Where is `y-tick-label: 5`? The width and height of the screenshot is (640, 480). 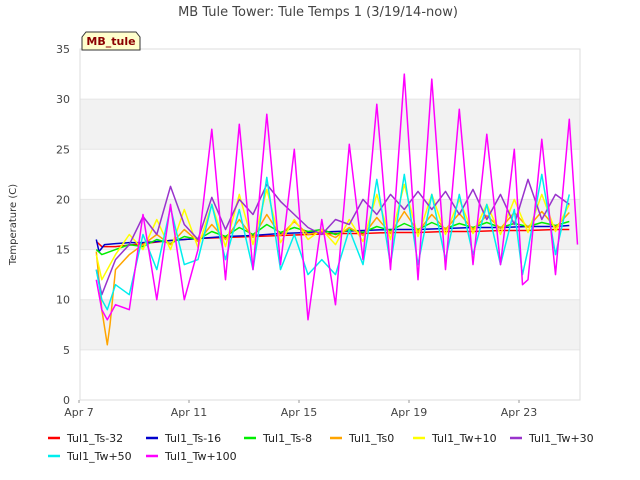
y-tick-label: 5 is located at coordinates (66, 350).